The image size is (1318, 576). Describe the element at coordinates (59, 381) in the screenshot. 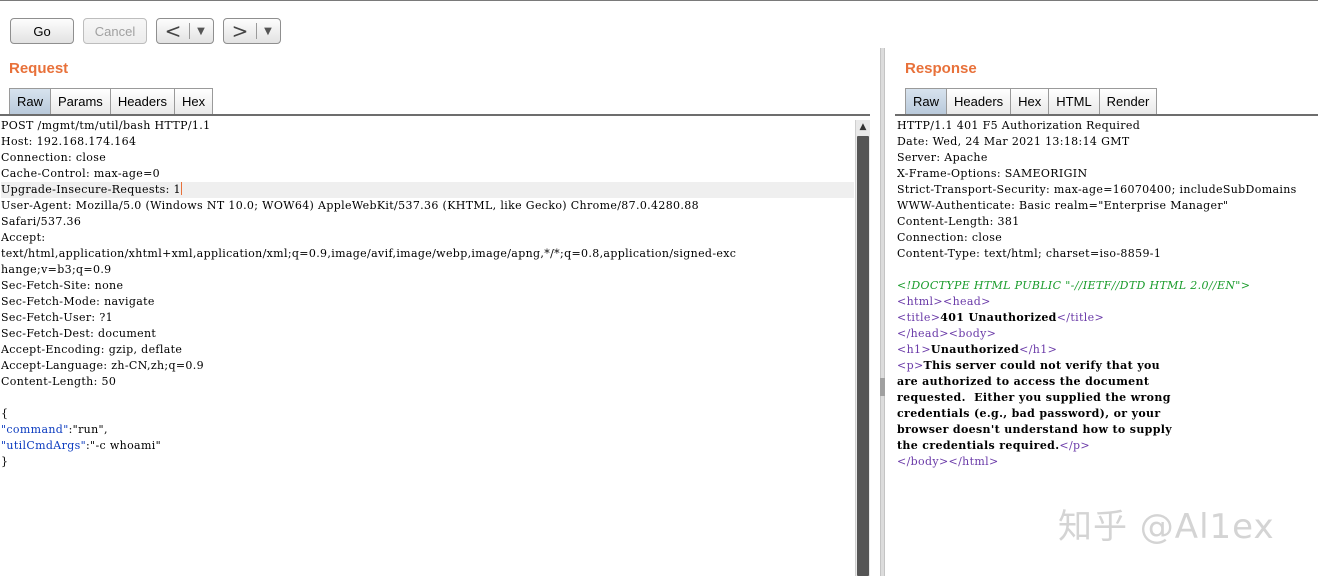

I see `request-line: Content-Length: 50` at that location.